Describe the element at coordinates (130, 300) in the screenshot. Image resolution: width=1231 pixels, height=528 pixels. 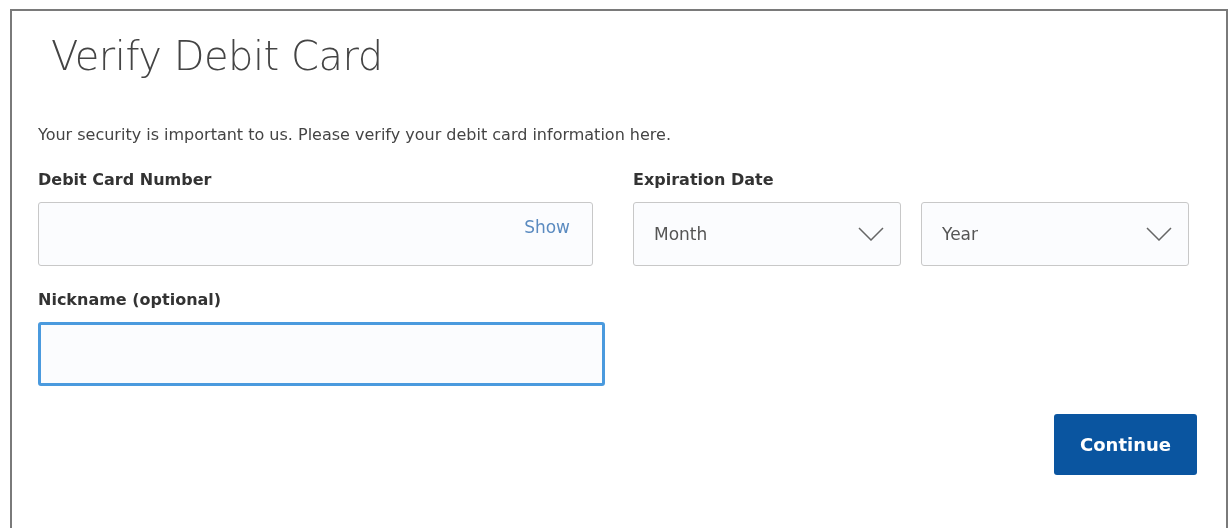
I see `field-label: Nickname (optional)` at that location.